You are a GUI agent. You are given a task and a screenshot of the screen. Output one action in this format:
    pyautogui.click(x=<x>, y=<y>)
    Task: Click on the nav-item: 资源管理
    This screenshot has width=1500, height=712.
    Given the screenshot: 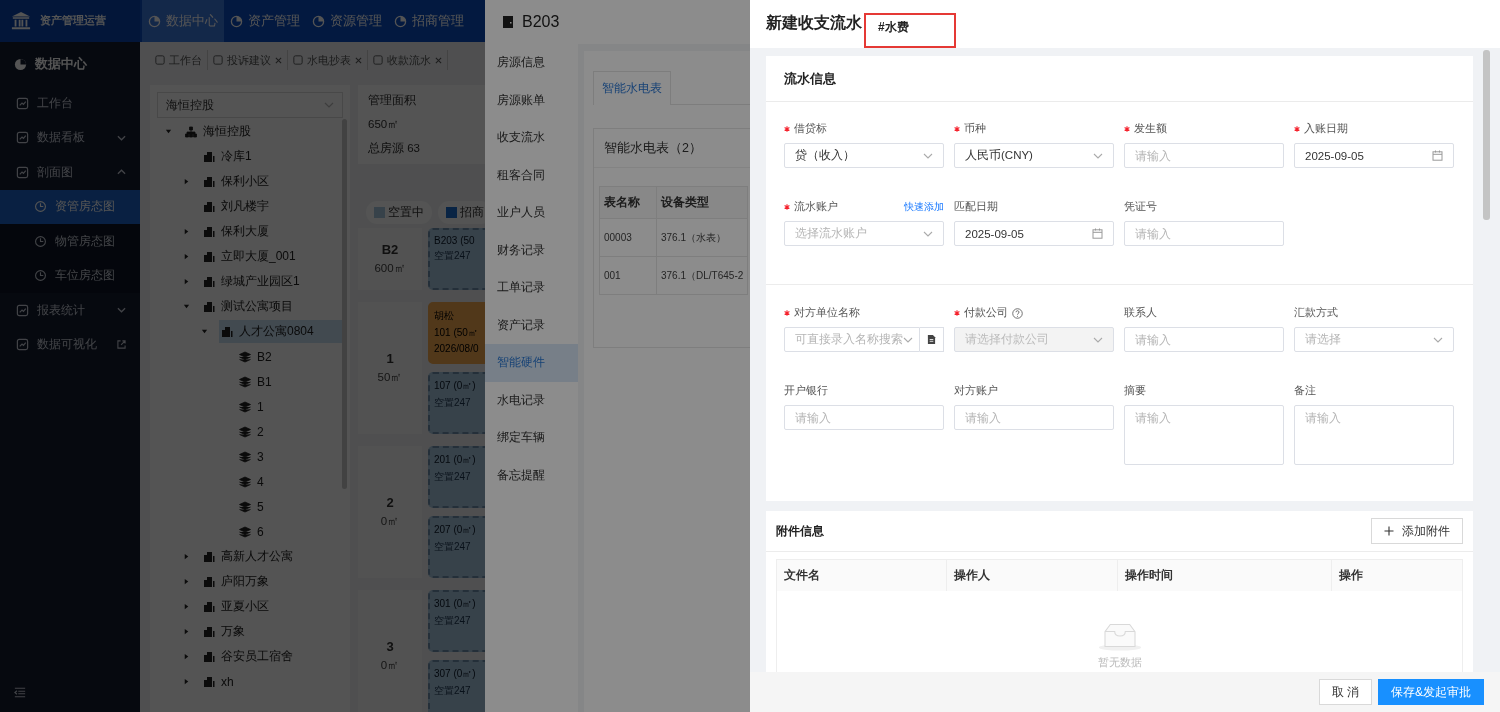 What is the action you would take?
    pyautogui.click(x=347, y=21)
    